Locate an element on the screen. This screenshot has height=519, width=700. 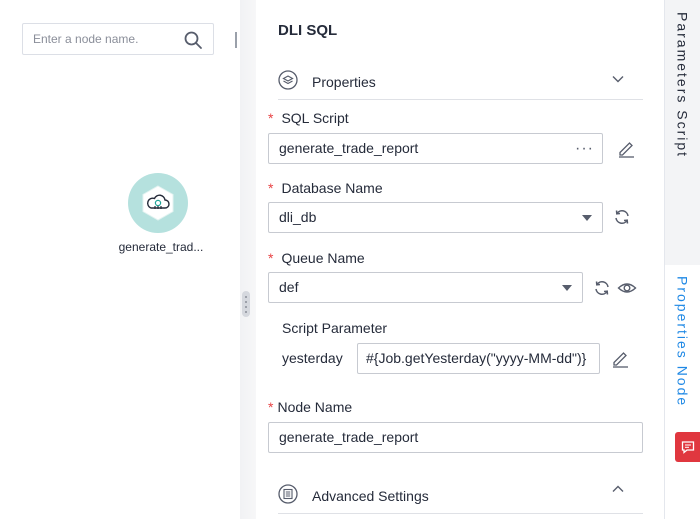
resize-handle is located at coordinates (246, 304).